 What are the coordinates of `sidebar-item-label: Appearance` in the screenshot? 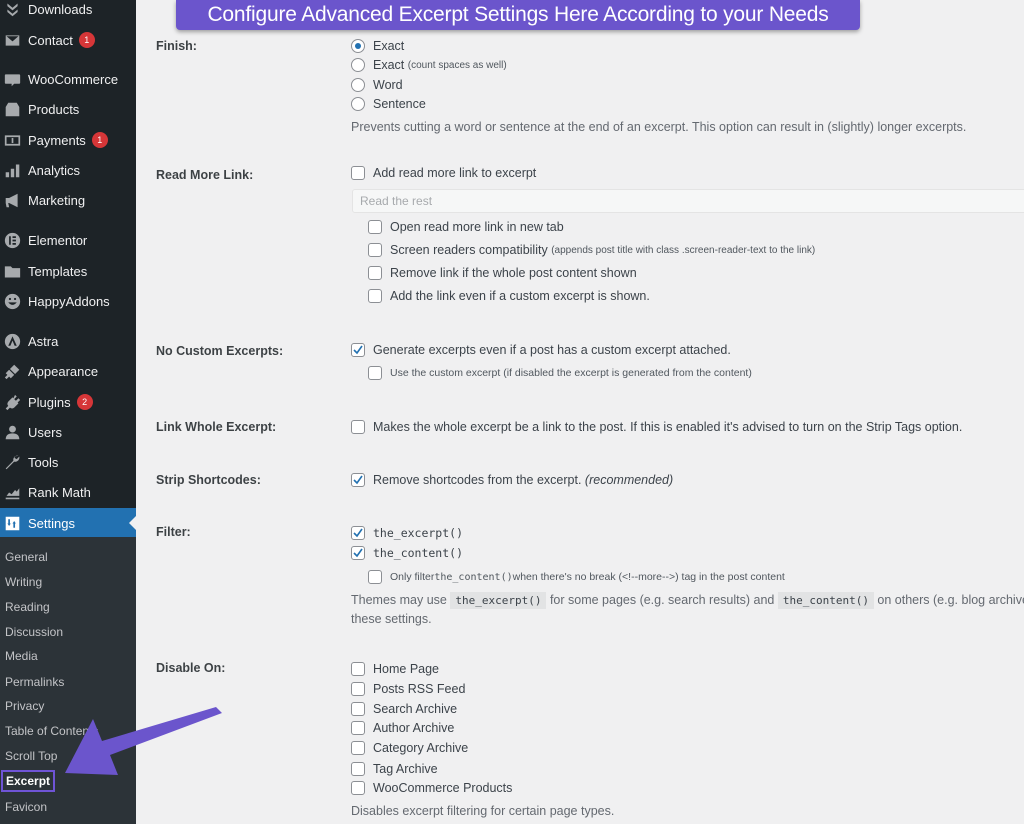 It's located at (63, 371).